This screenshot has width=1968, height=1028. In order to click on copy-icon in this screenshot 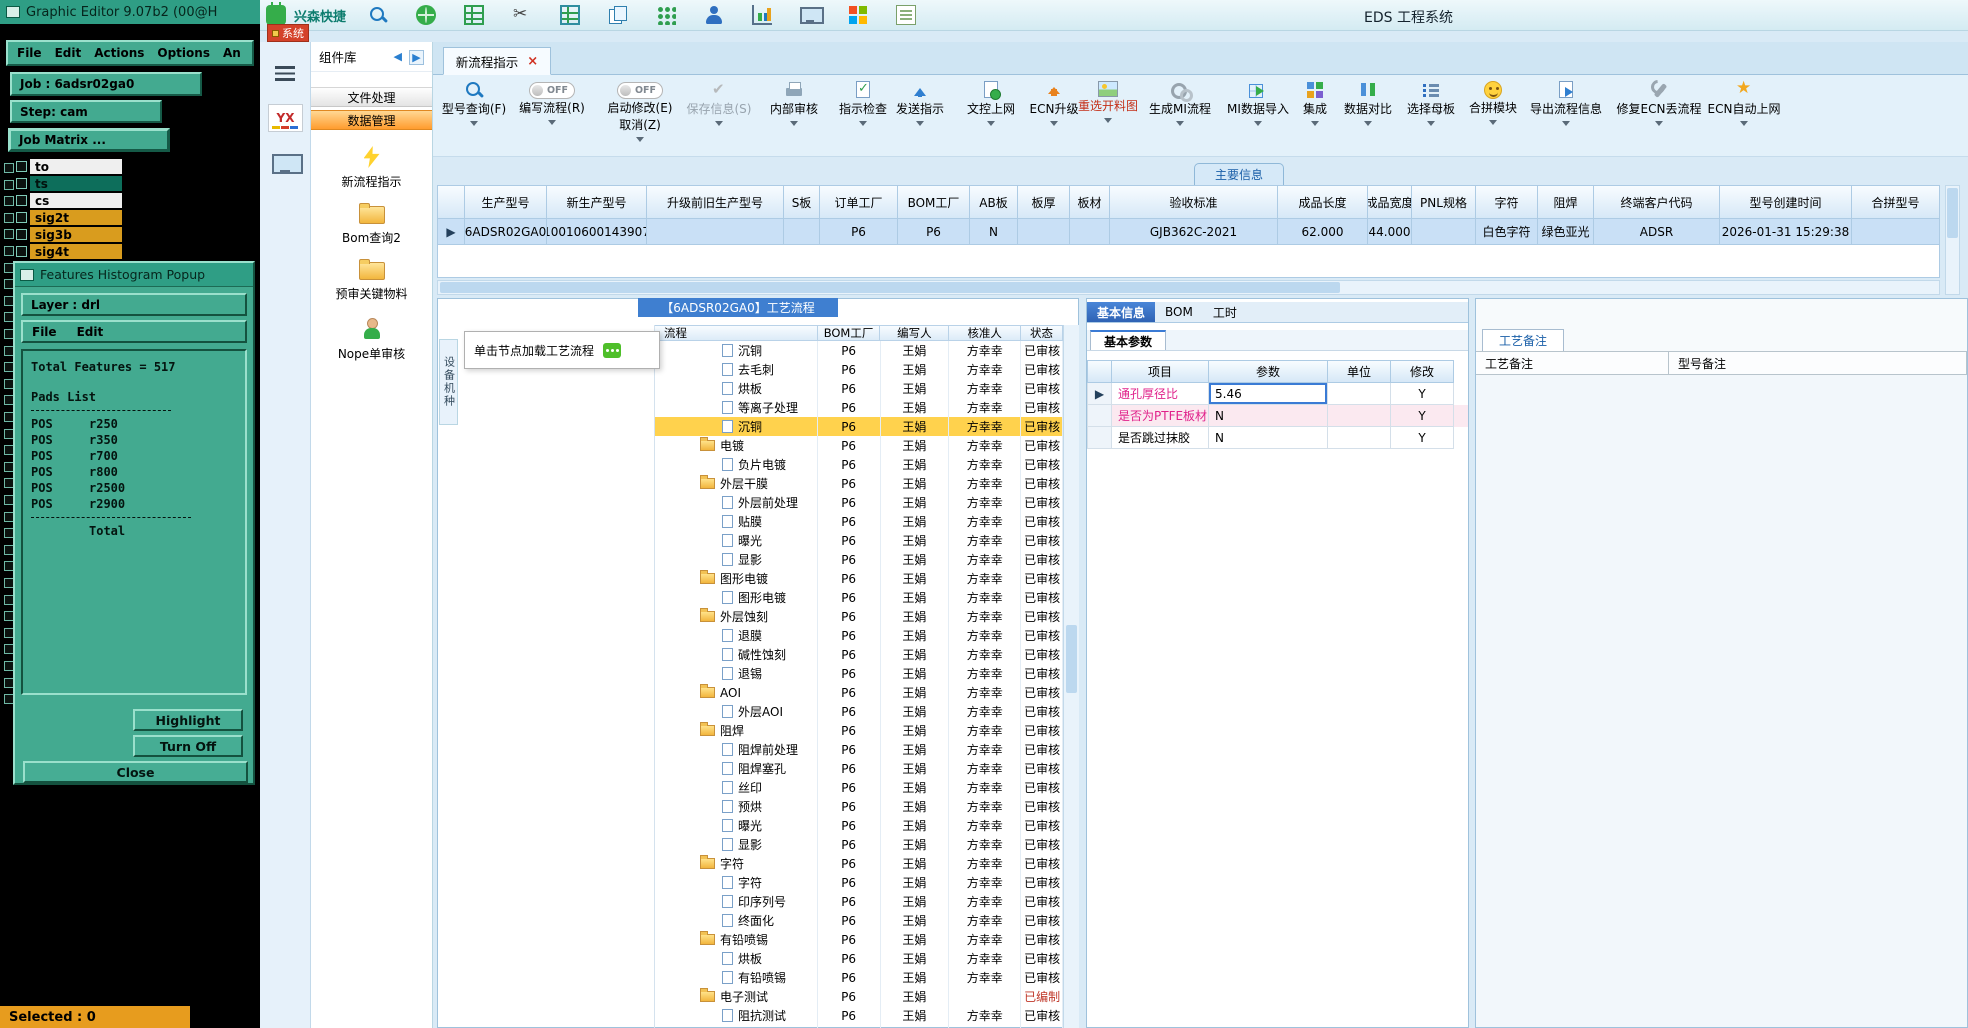, I will do `click(618, 15)`.